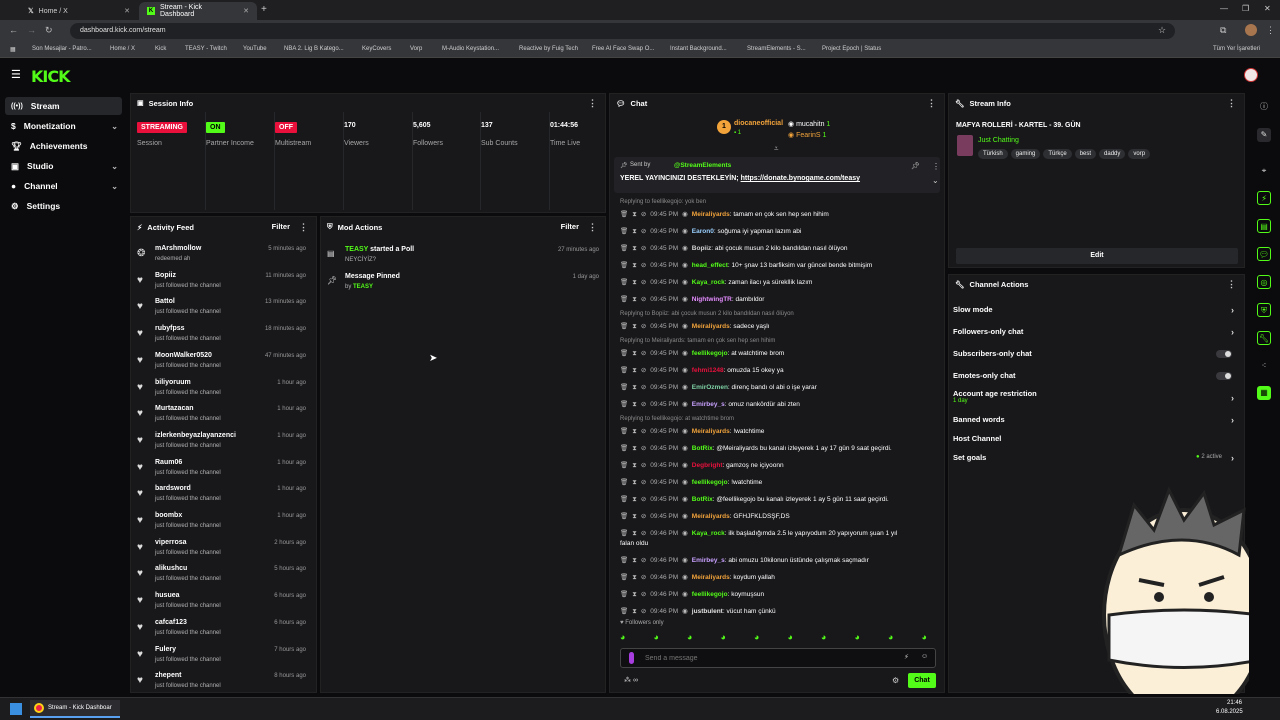 This screenshot has height=720, width=1280. Describe the element at coordinates (13, 49) in the screenshot. I see `apps-icon: ▦` at that location.